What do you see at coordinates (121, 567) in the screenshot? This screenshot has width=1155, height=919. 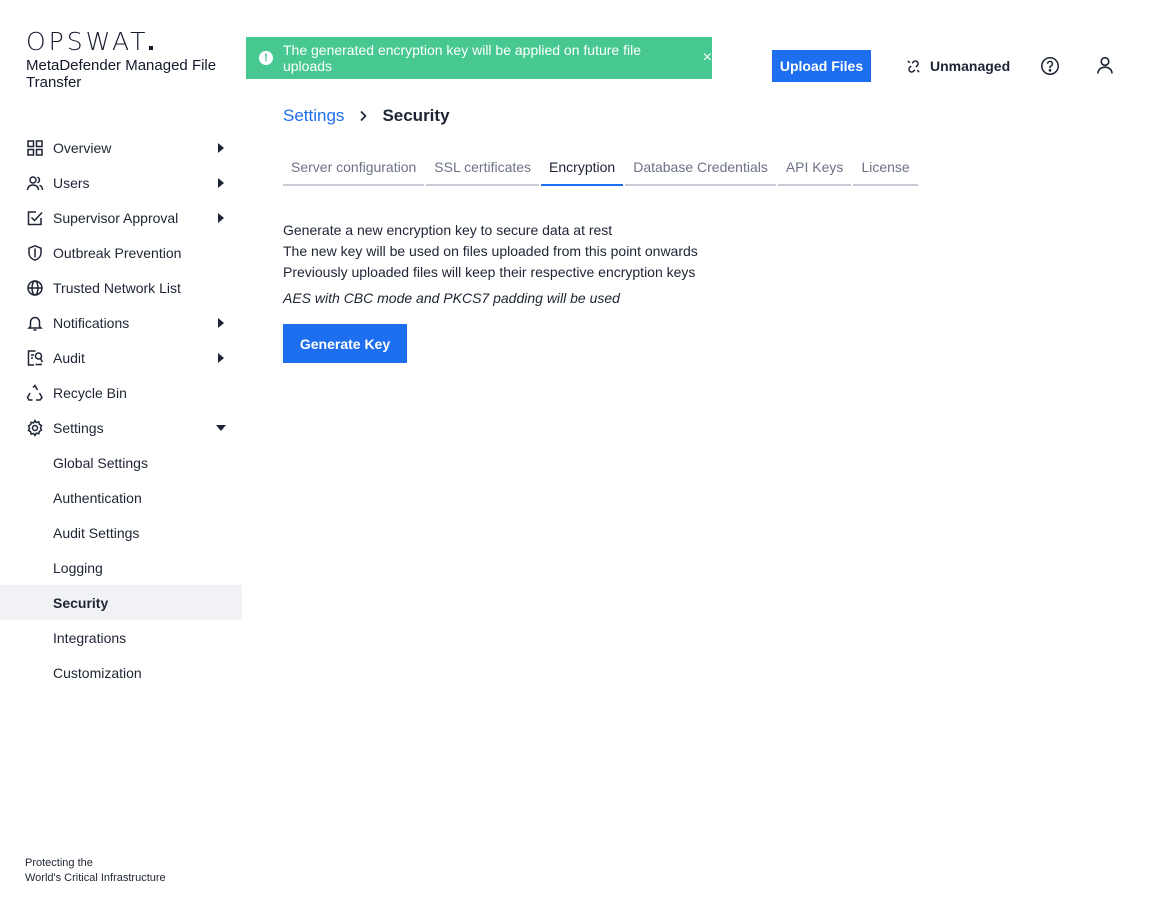 I see `sidebar-subitem-logging: Logging` at bounding box center [121, 567].